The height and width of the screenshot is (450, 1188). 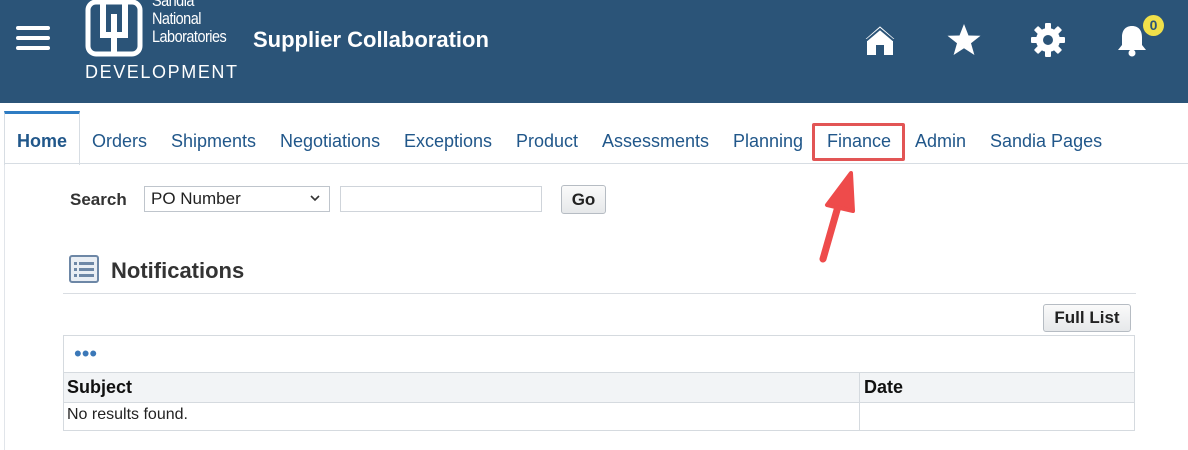 I want to click on tab-shipments: Shipments, so click(x=213, y=141).